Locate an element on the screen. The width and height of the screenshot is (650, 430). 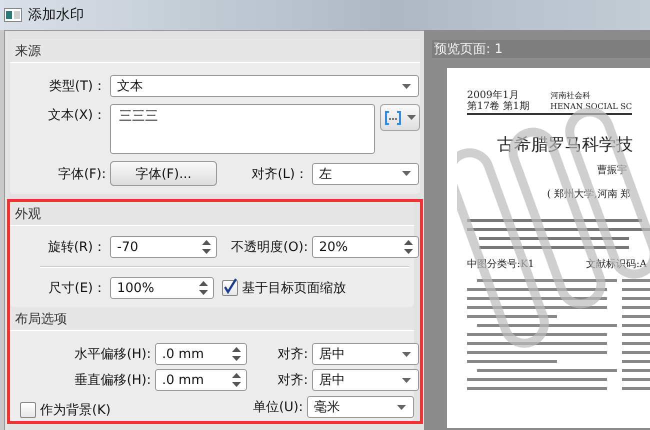
field-label: 不透明度(O): is located at coordinates (269, 247).